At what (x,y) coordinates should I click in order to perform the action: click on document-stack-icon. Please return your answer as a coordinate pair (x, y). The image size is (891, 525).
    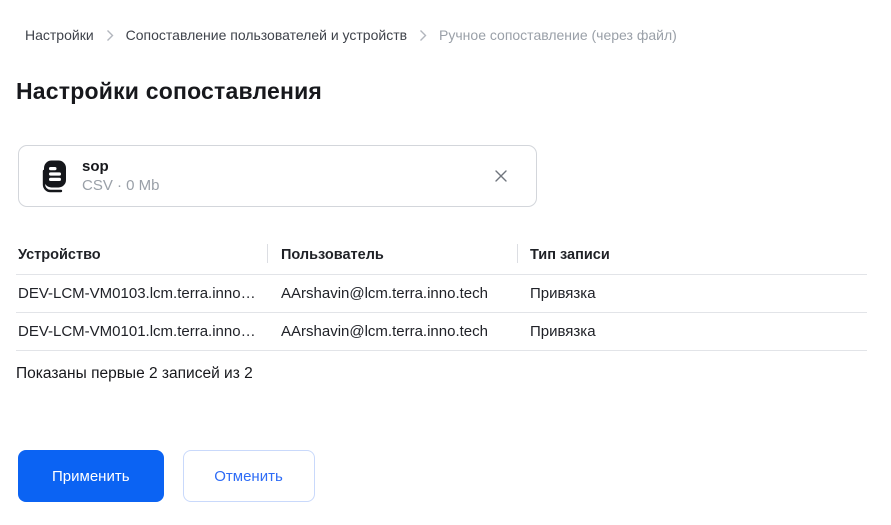
    Looking at the image, I should click on (53, 176).